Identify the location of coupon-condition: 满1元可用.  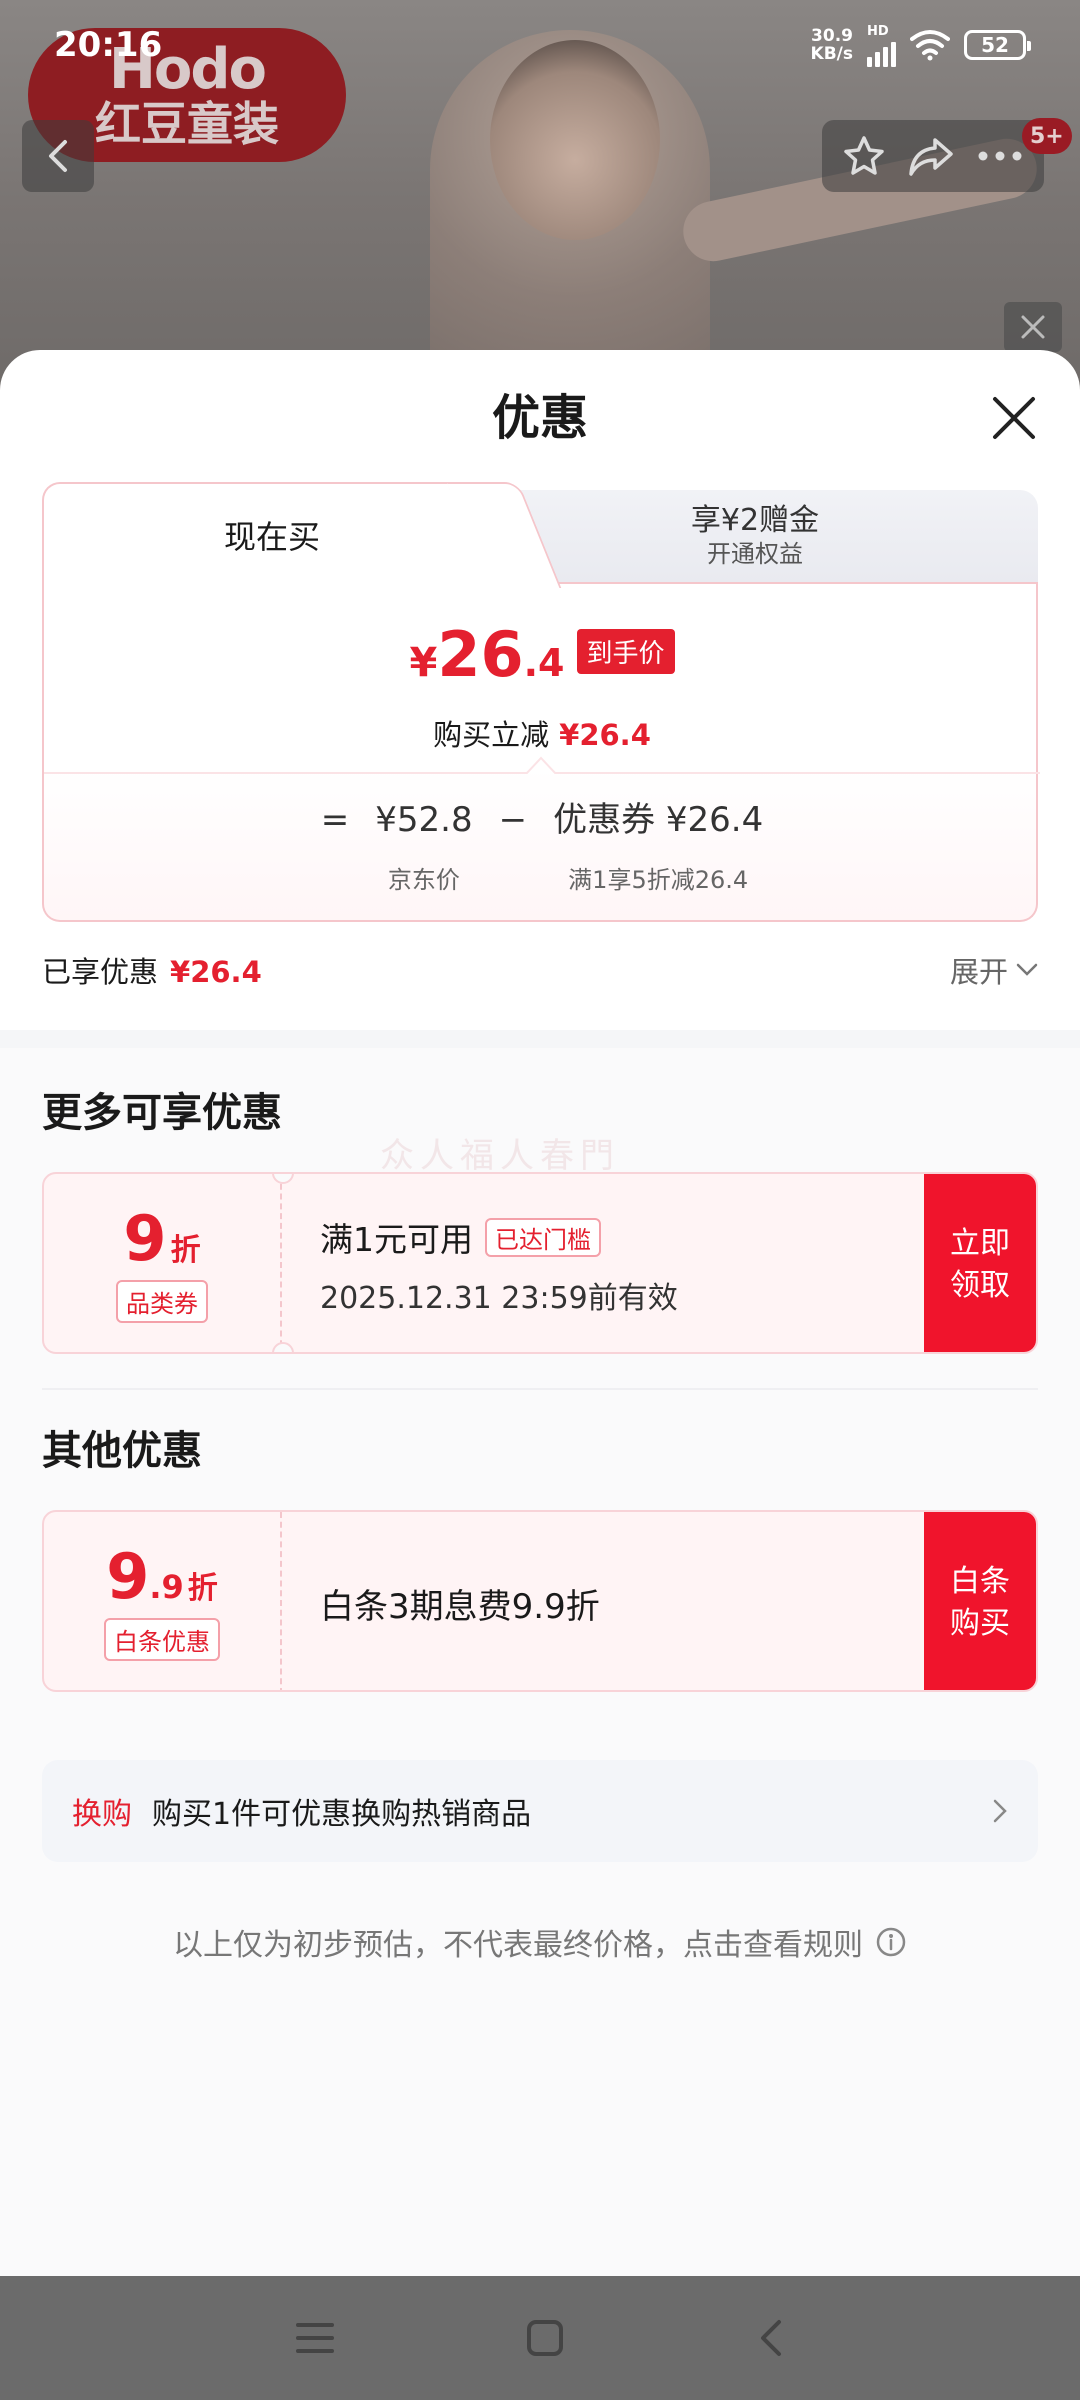
(396, 1239).